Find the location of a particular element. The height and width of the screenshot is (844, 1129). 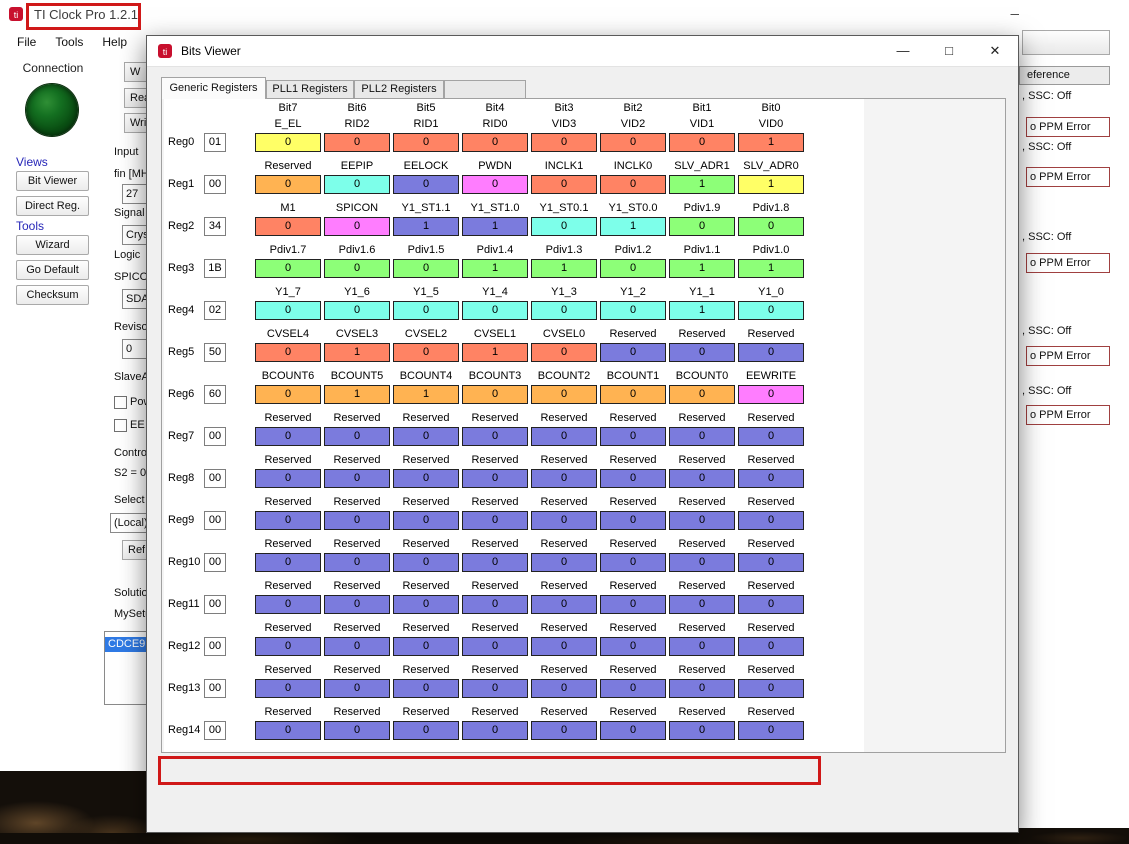

bit-cell-reg14-bit1: 0 is located at coordinates (702, 730).